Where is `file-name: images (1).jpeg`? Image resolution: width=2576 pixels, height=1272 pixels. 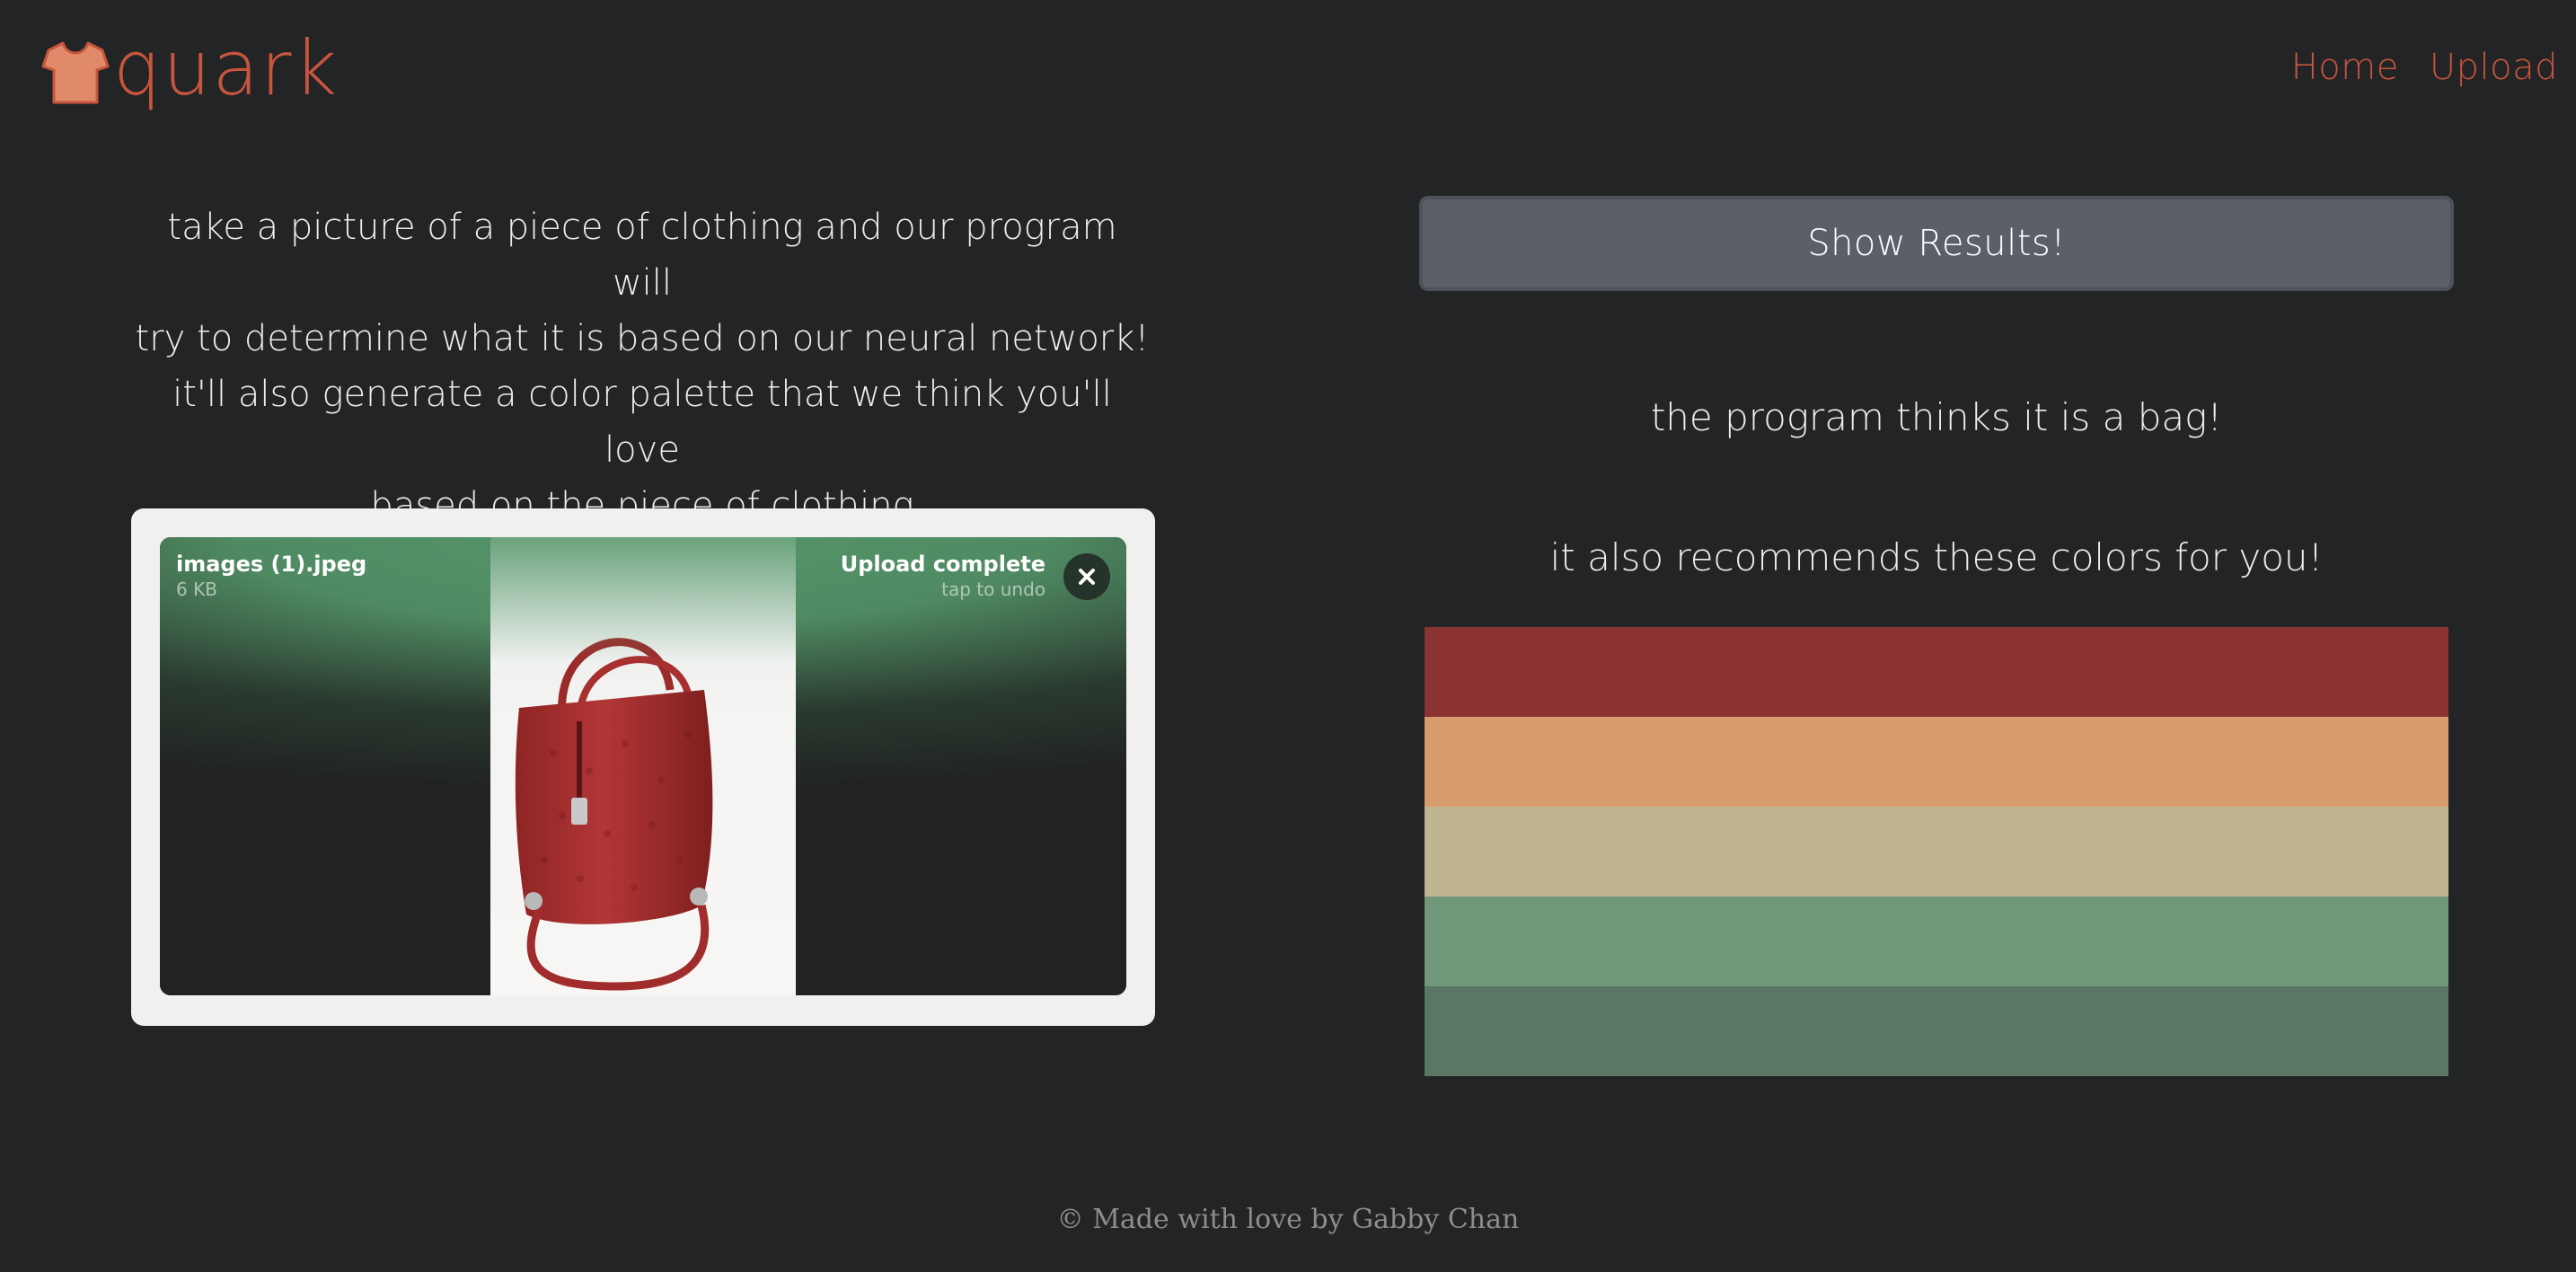 file-name: images (1).jpeg is located at coordinates (271, 564).